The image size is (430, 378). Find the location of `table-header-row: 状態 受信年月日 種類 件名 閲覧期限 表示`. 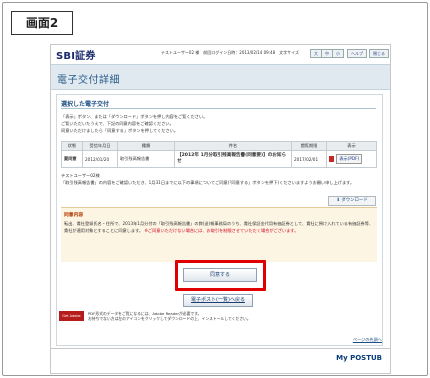

table-header-row: 状態 受信年月日 種類 件名 閲覧期限 表示 is located at coordinates (219, 146).